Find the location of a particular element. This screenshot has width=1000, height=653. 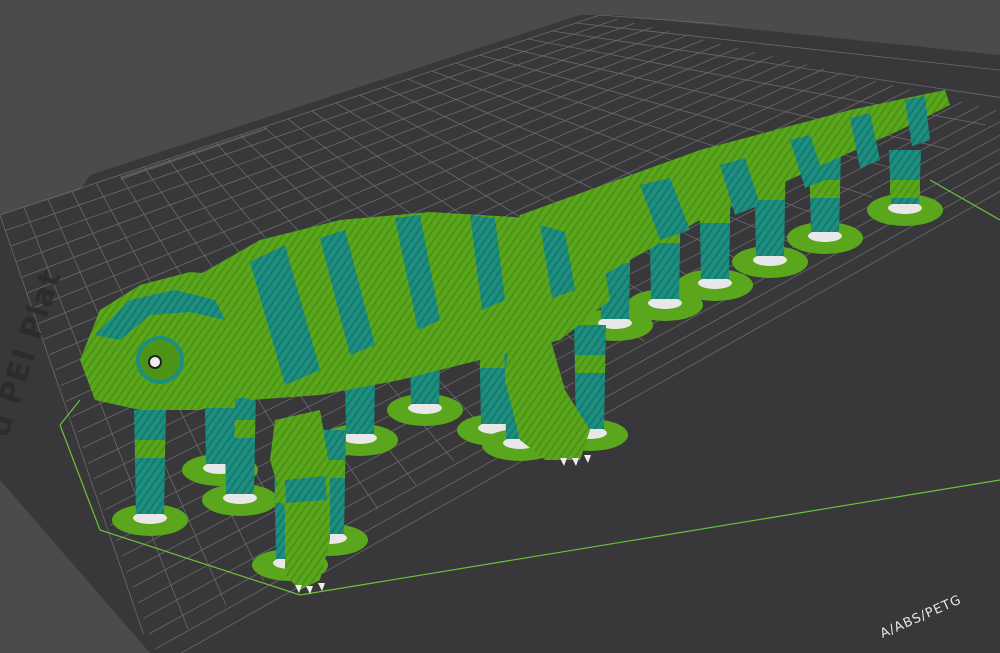

eye-pupil is located at coordinates (155, 362).